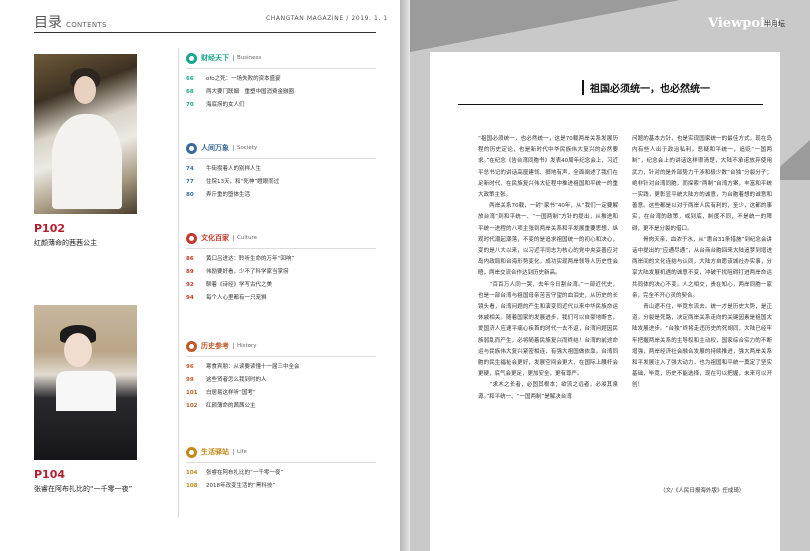 Image resolution: width=810 pixels, height=551 pixels. I want to click on section-header: 历史参考 History, so click(281, 346).